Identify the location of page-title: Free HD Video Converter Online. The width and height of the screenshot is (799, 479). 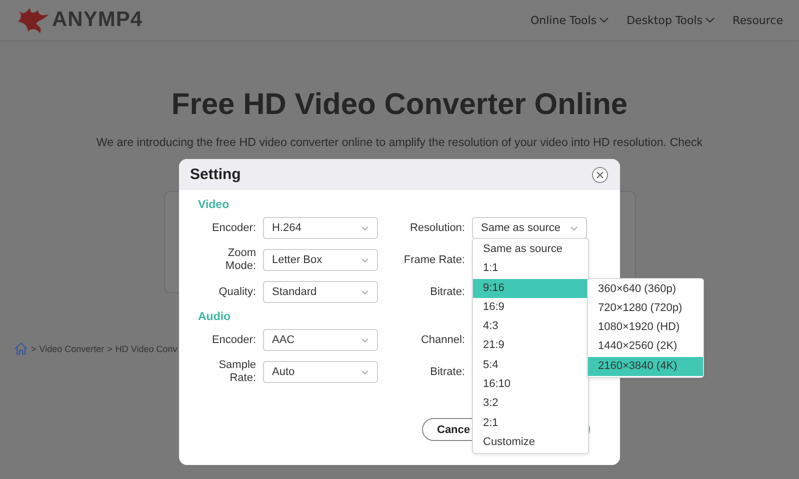
(399, 105).